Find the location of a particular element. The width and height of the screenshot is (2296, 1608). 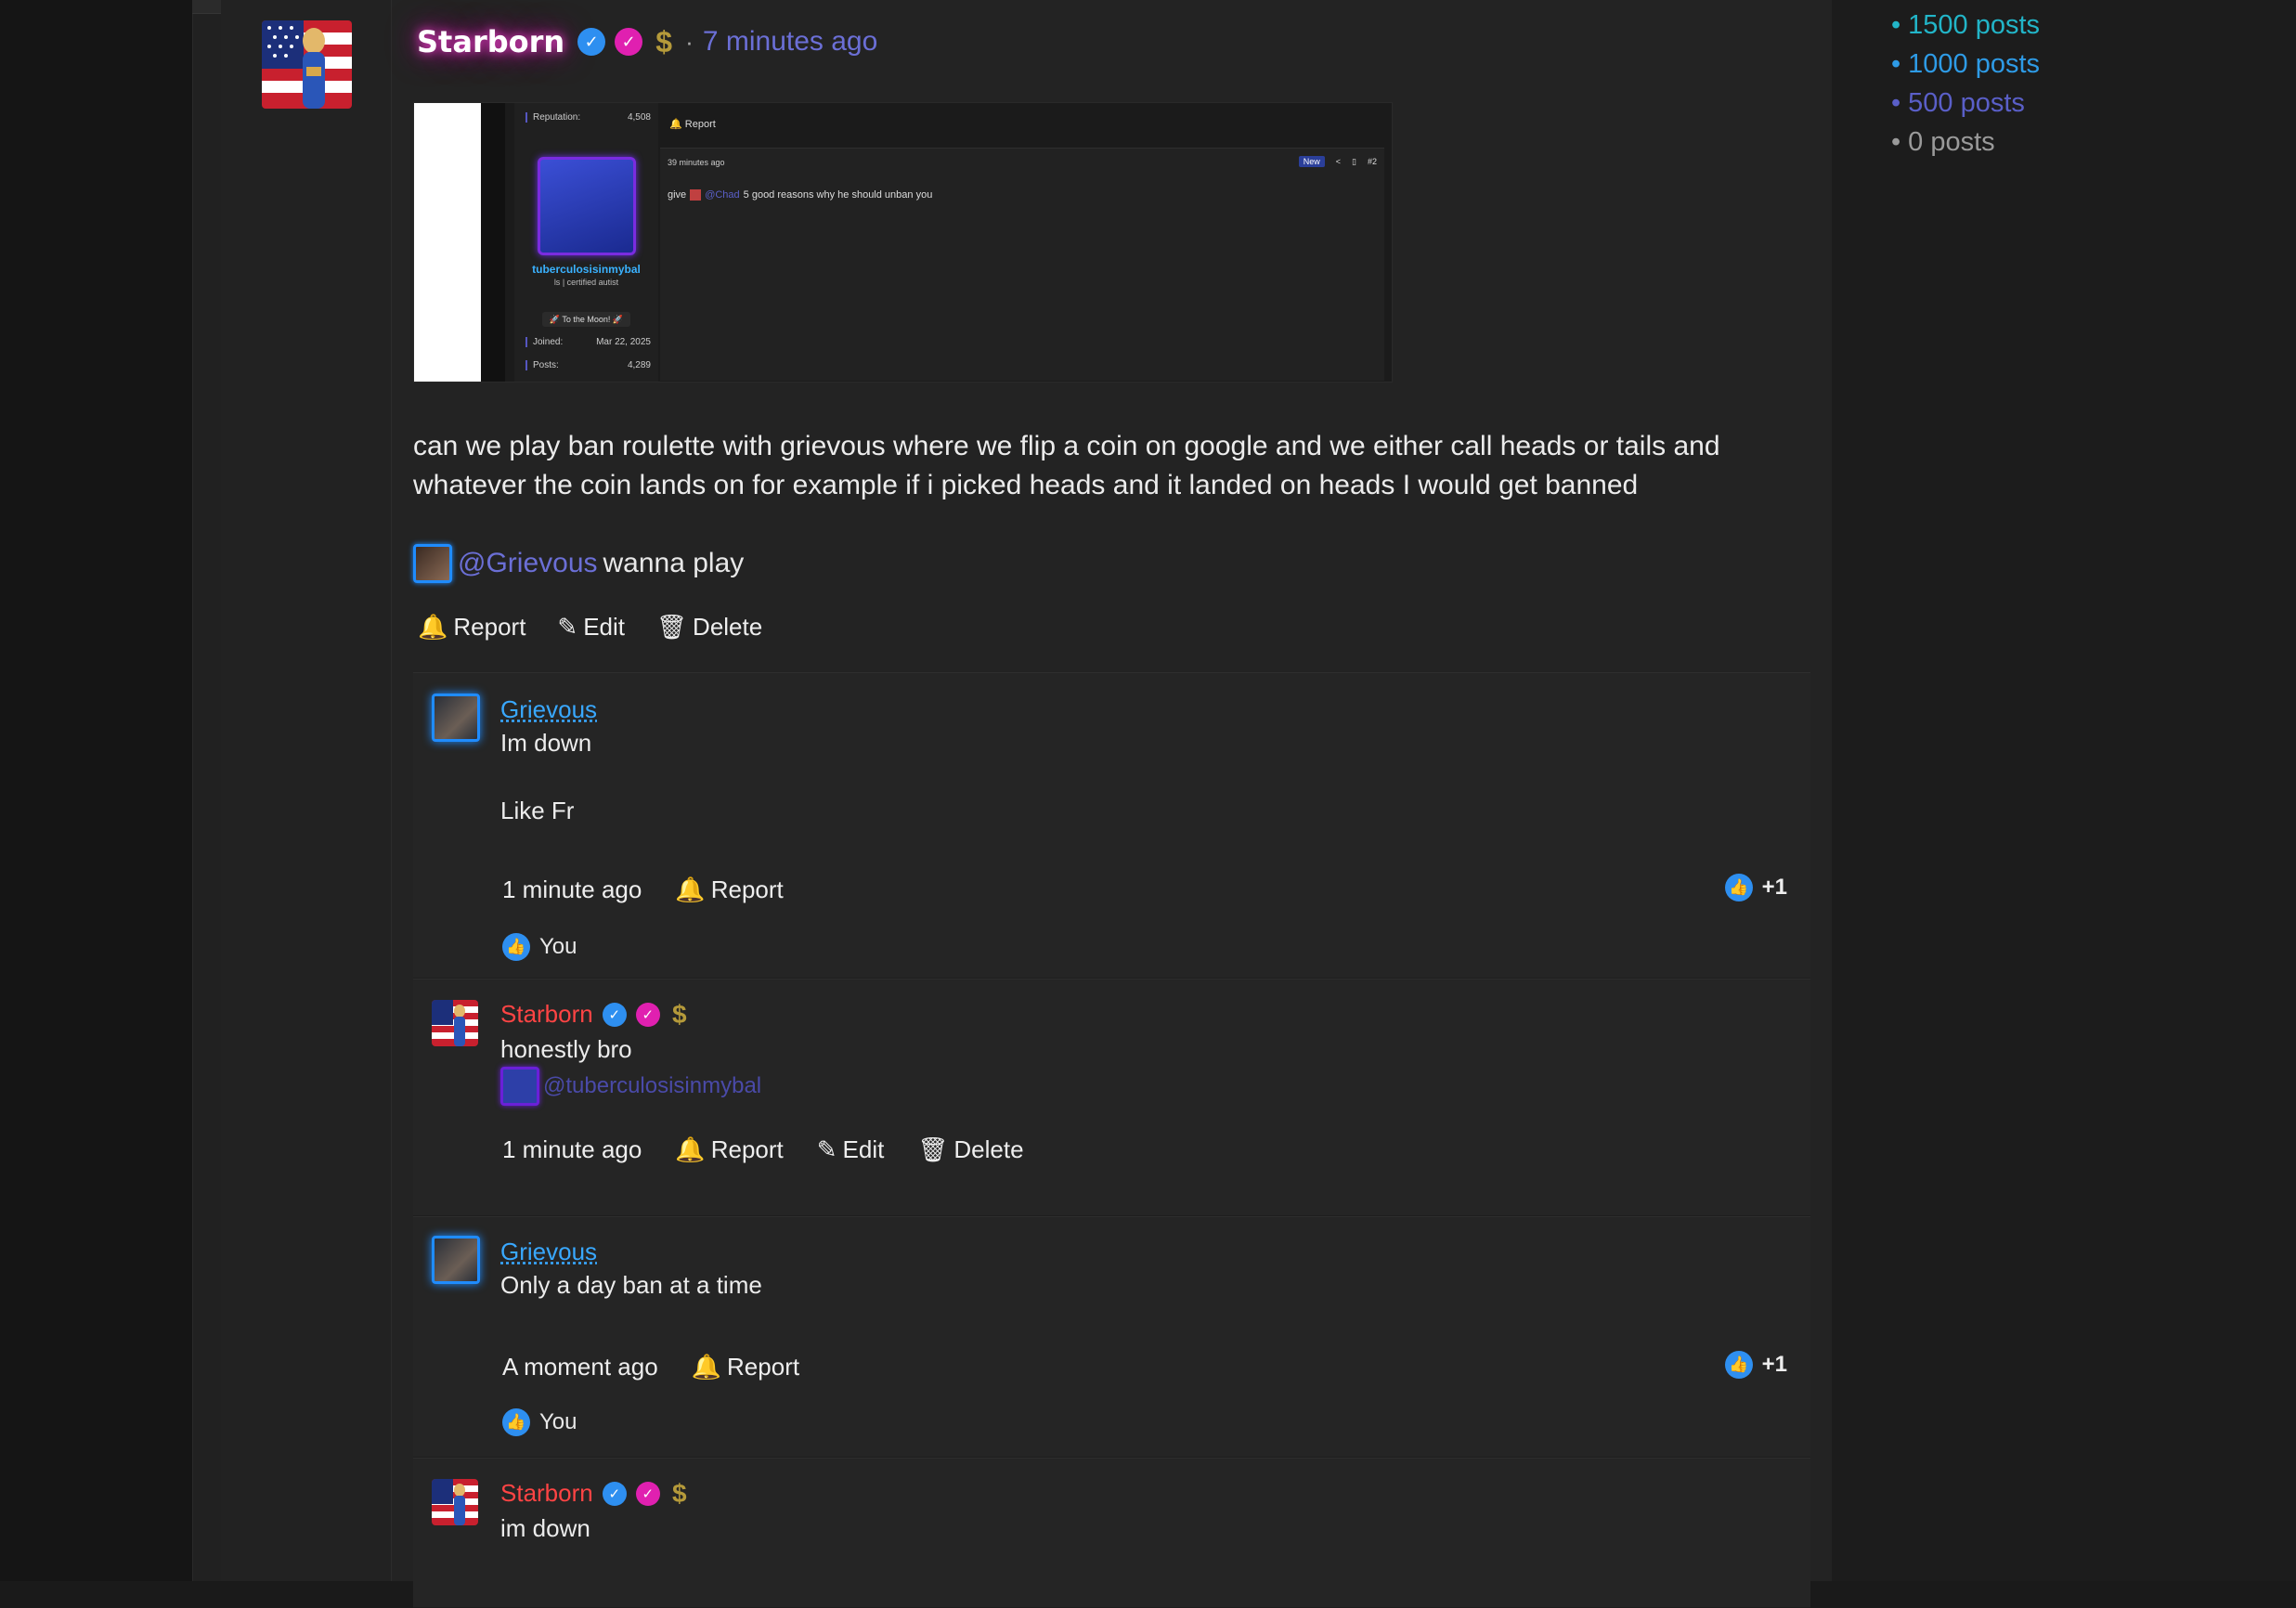

reply-text: honestly bro is located at coordinates (566, 1049).